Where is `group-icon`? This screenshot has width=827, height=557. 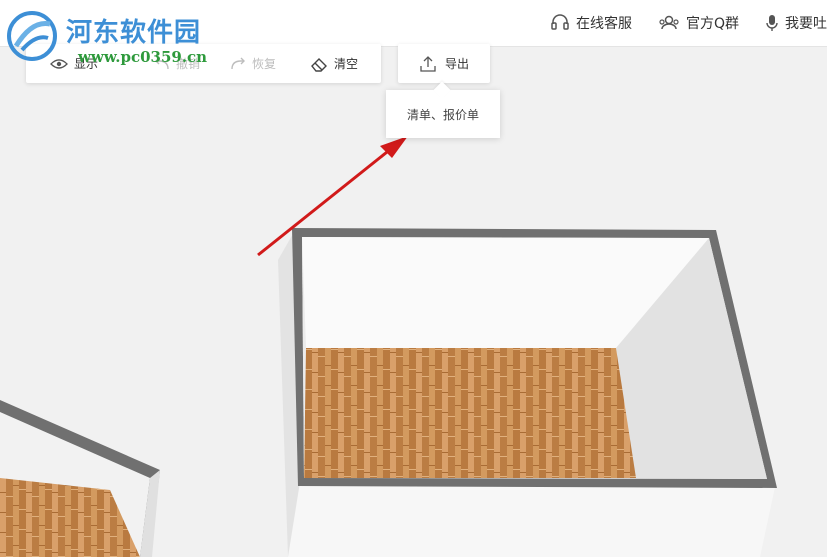 group-icon is located at coordinates (669, 22).